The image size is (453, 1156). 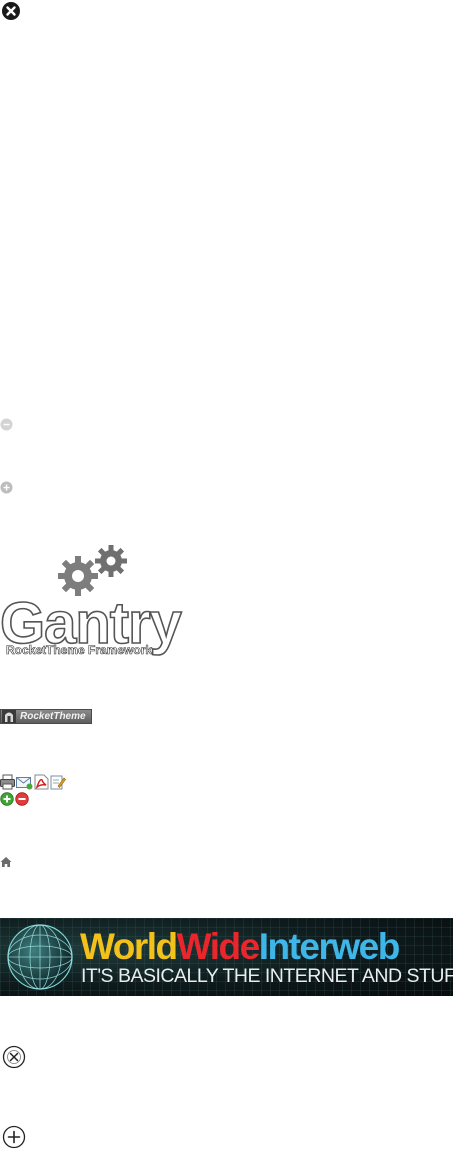 What do you see at coordinates (111, 561) in the screenshot?
I see `gear-icon` at bounding box center [111, 561].